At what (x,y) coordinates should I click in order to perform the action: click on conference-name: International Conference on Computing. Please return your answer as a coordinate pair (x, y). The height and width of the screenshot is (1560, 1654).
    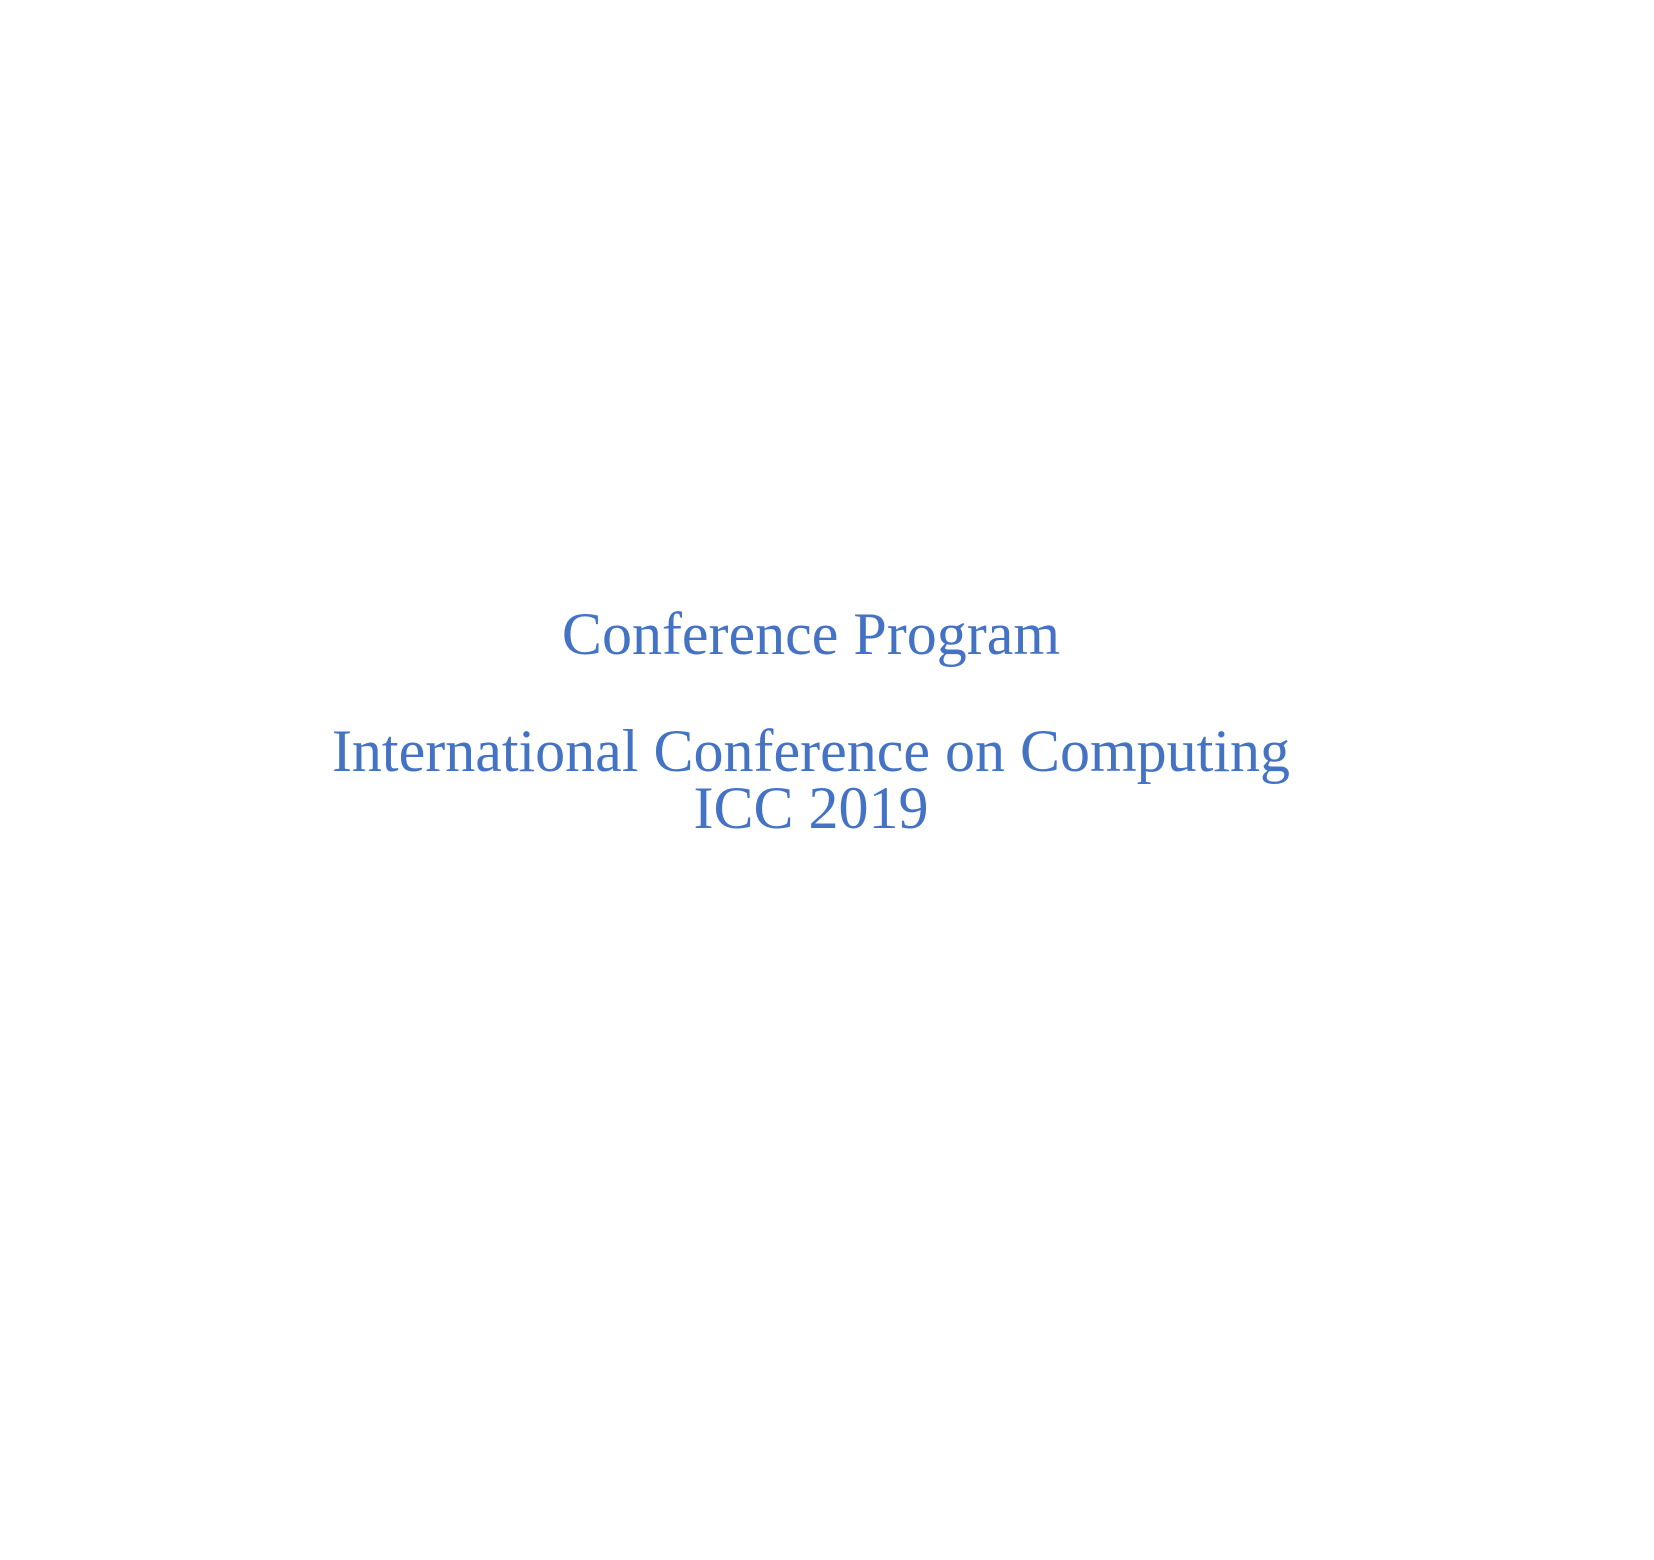
    Looking at the image, I should click on (811, 751).